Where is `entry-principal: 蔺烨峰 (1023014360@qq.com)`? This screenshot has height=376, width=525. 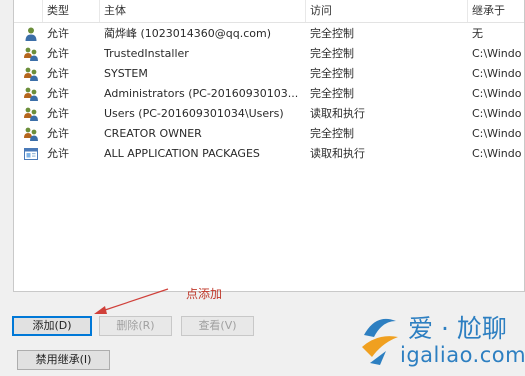 entry-principal: 蔺烨峰 (1023014360@qq.com) is located at coordinates (188, 33).